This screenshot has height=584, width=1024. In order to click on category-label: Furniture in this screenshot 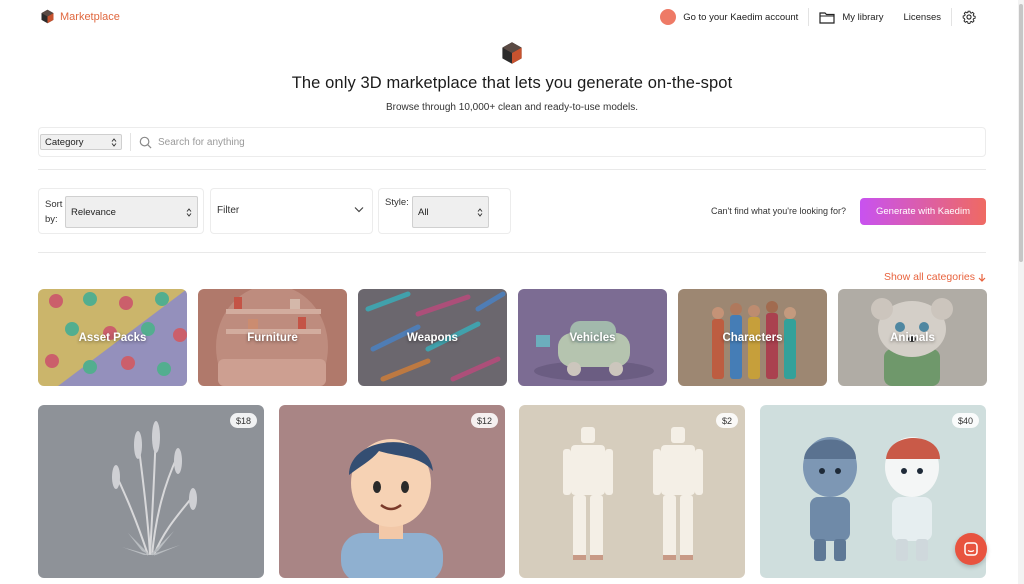, I will do `click(272, 337)`.